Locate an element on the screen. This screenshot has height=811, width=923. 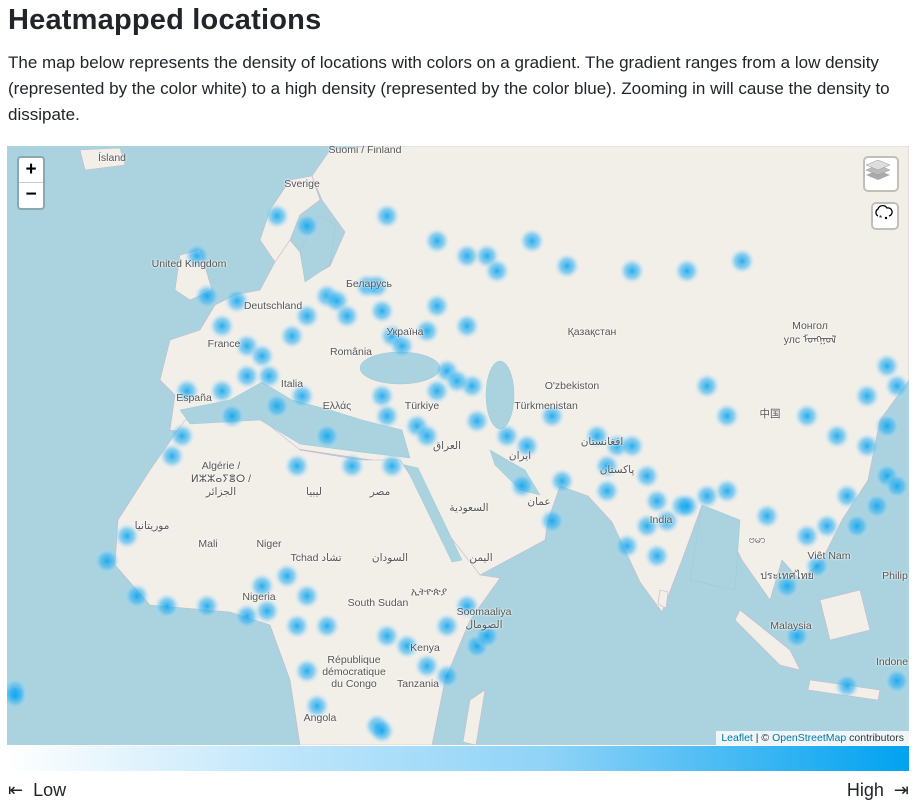
layers-button is located at coordinates (881, 174).